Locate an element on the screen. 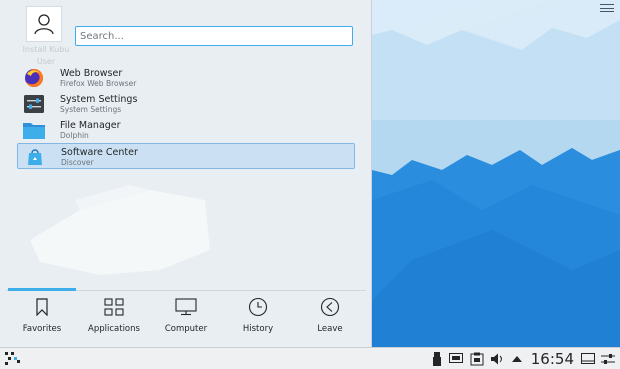 The image size is (620, 369). user-icon is located at coordinates (44, 24).